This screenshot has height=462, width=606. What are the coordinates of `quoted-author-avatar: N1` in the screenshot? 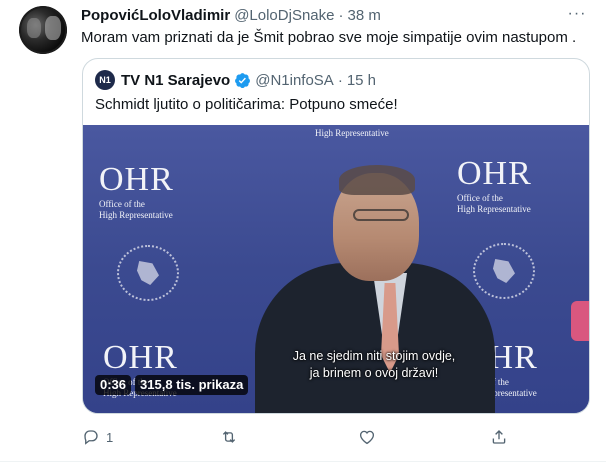 It's located at (105, 80).